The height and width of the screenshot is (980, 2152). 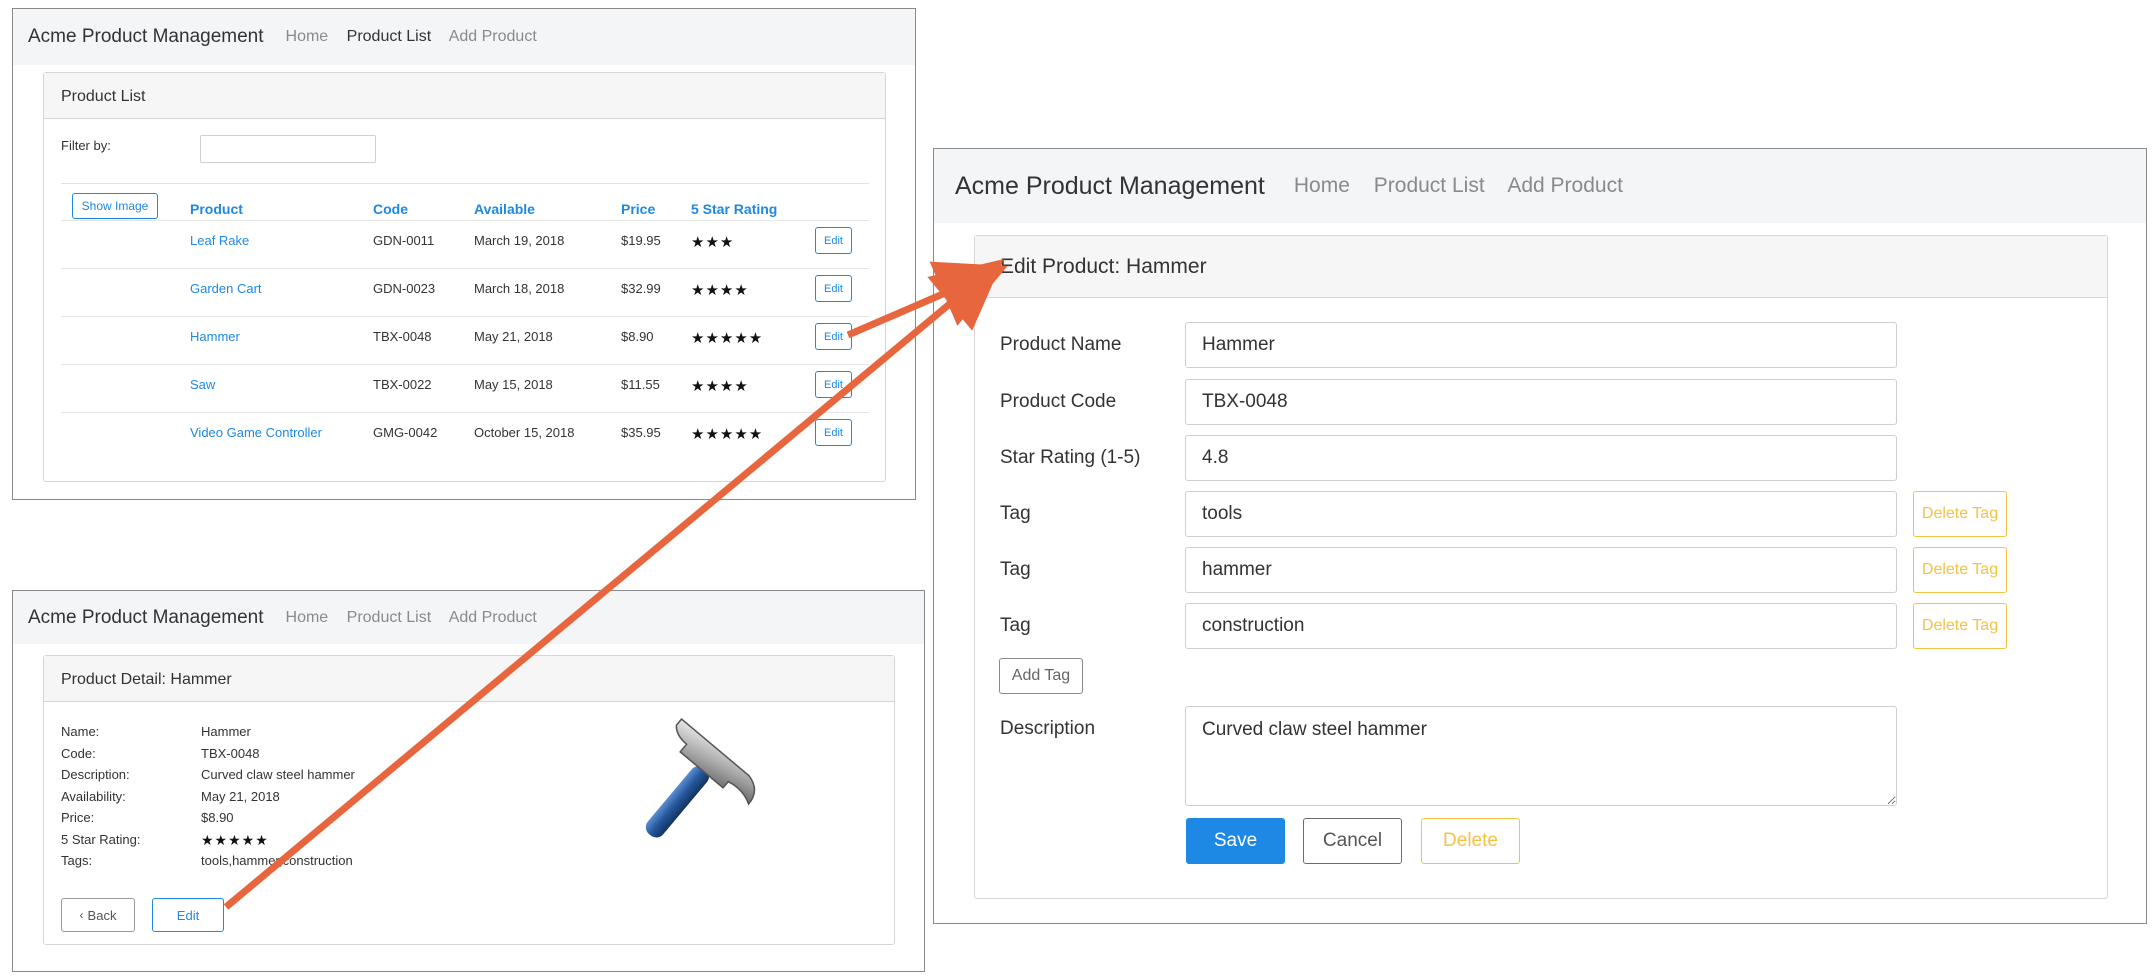 What do you see at coordinates (78, 817) in the screenshot?
I see `detail-label: Price:` at bounding box center [78, 817].